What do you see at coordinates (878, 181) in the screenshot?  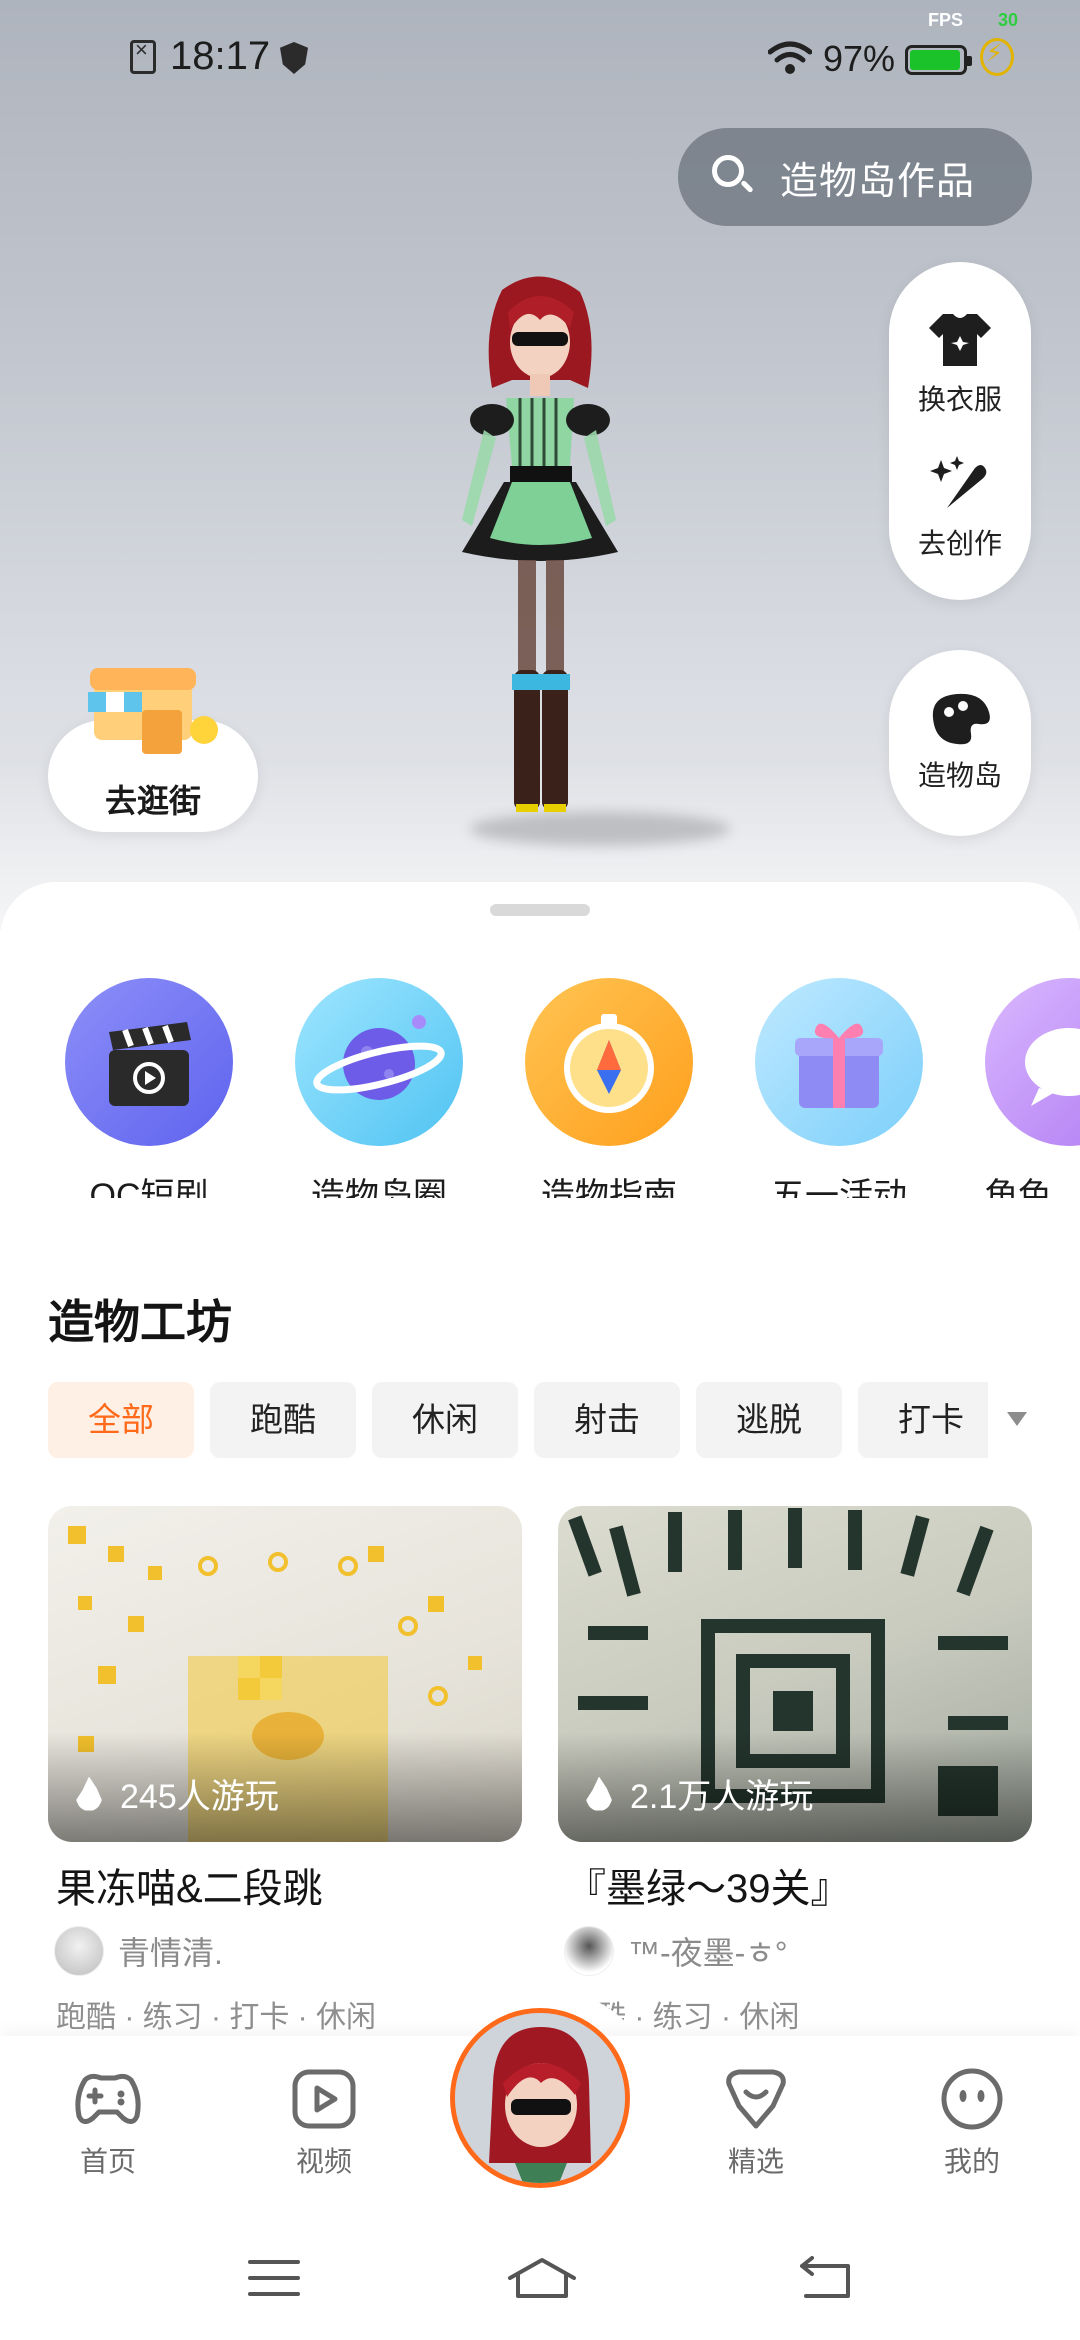 I see `search-label: 造物岛作品` at bounding box center [878, 181].